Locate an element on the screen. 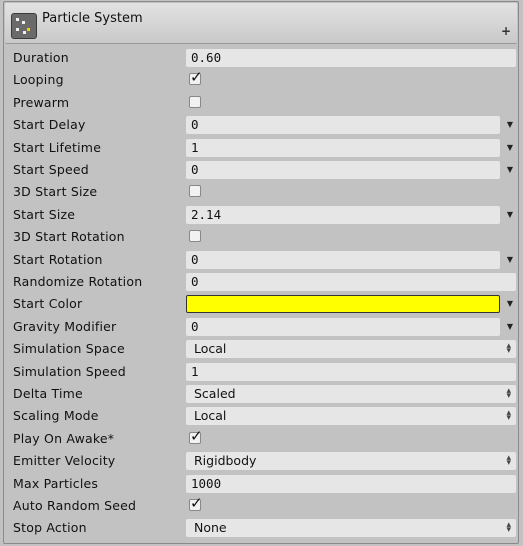  property-row-start-size: Start Size 2.14 ▼ is located at coordinates (261, 214).